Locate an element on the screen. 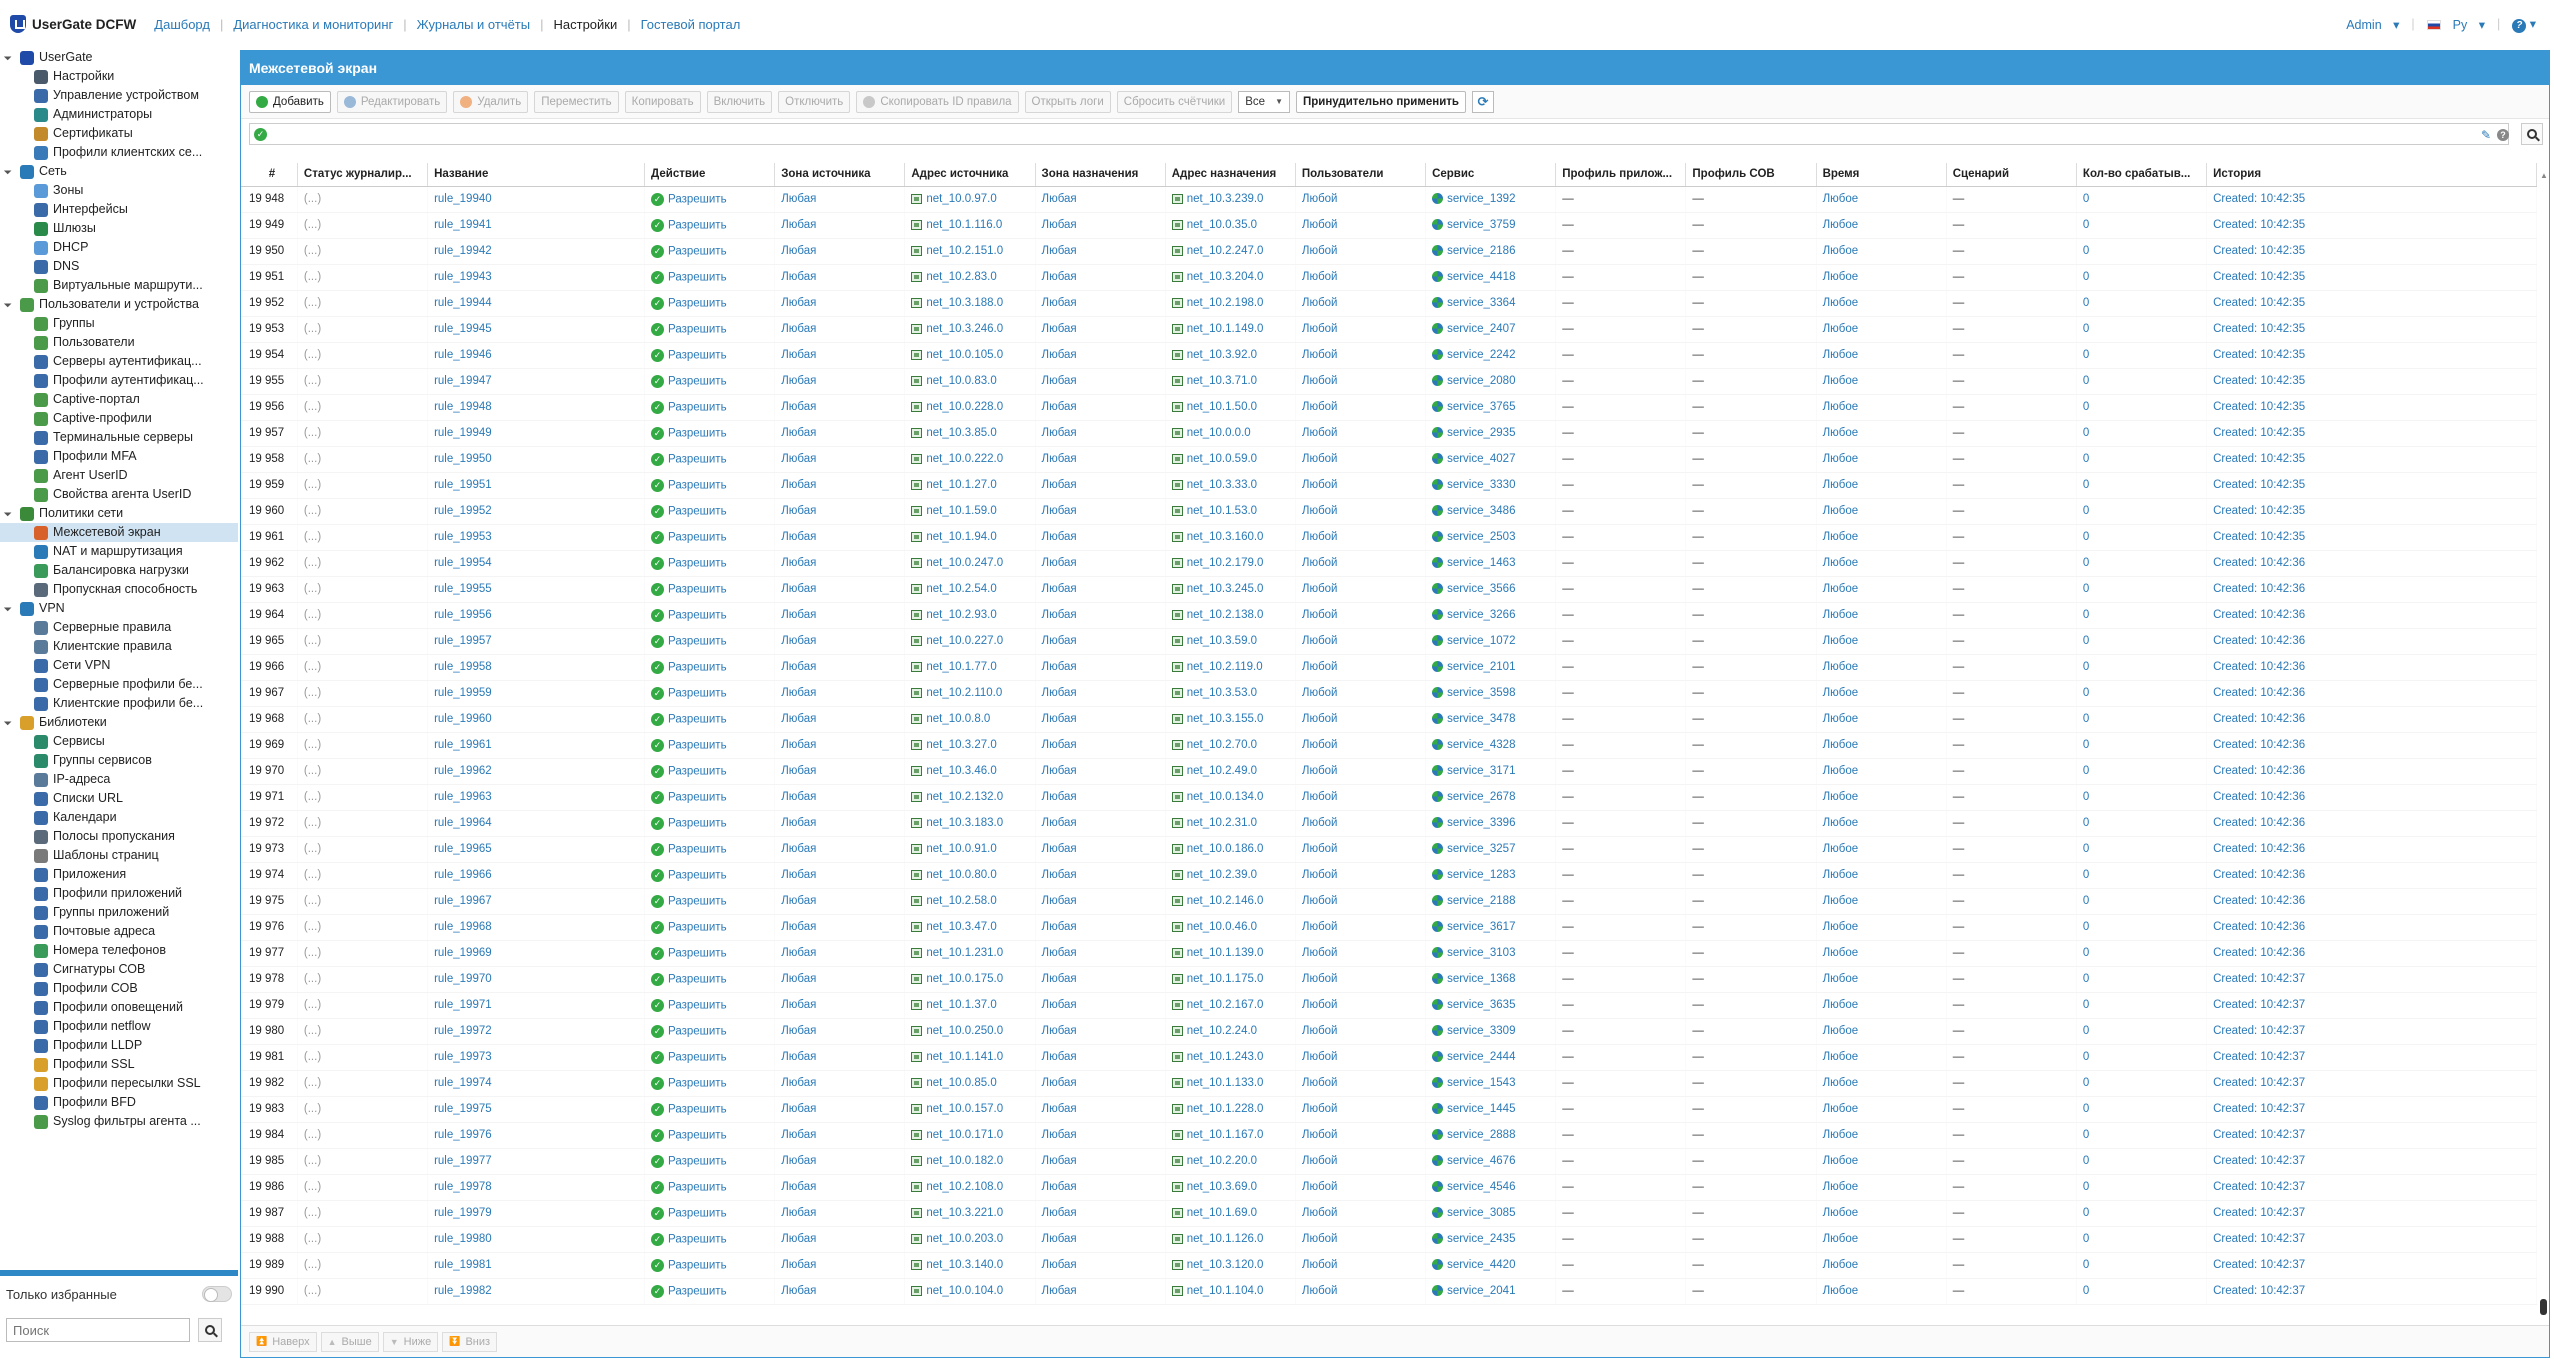  cell-dst-addr: net_10.1.133.0 is located at coordinates (1230, 1083).